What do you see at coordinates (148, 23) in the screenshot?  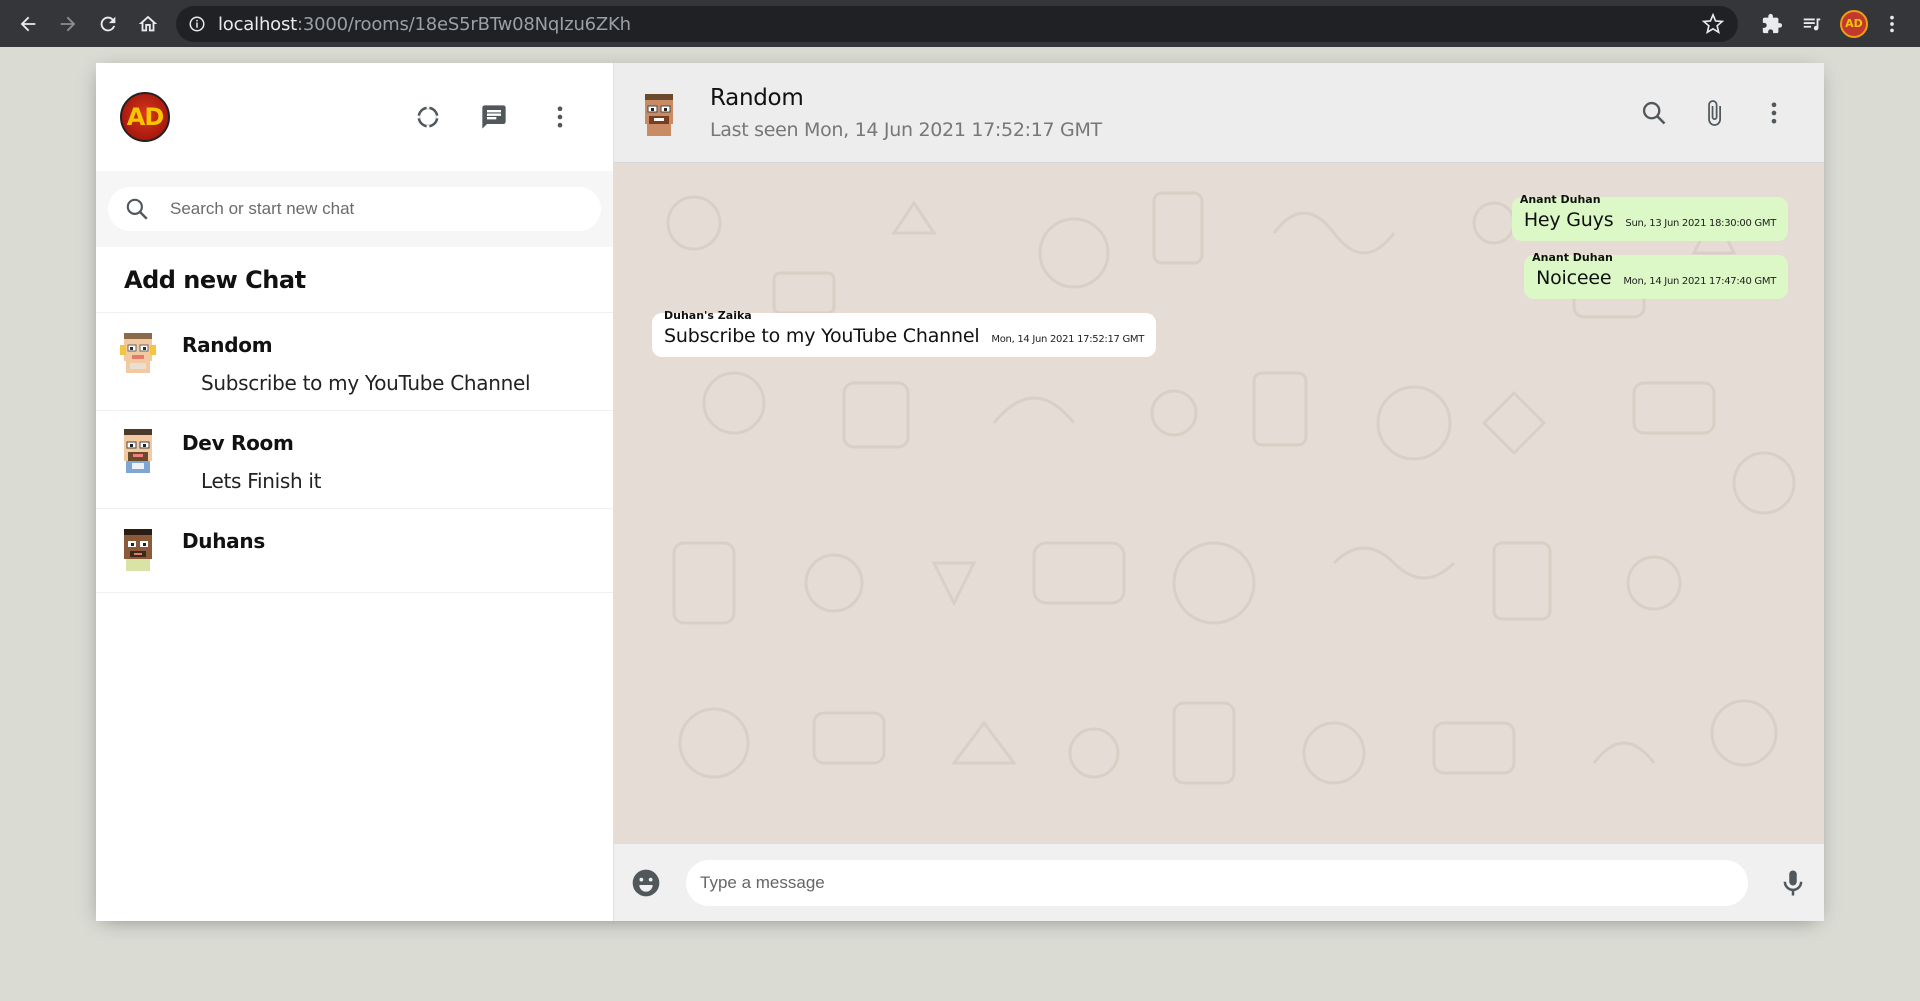 I see `home-icon` at bounding box center [148, 23].